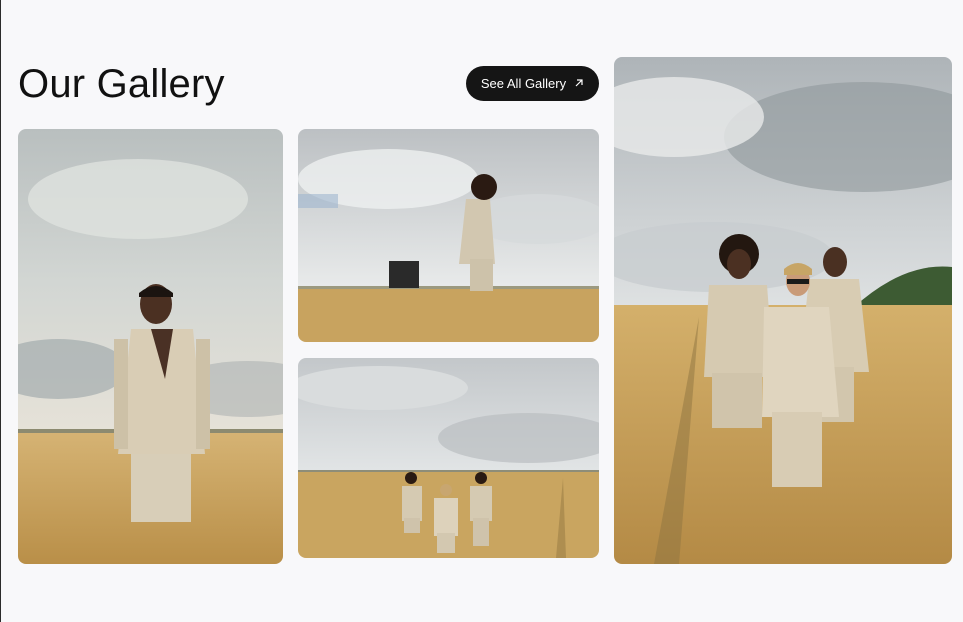 Image resolution: width=963 pixels, height=622 pixels. I want to click on page-title: Our Gallery, so click(121, 84).